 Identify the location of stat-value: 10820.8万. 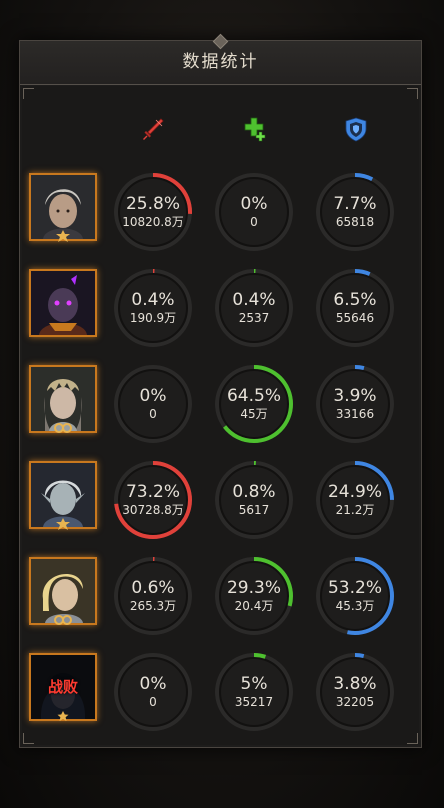
(153, 222).